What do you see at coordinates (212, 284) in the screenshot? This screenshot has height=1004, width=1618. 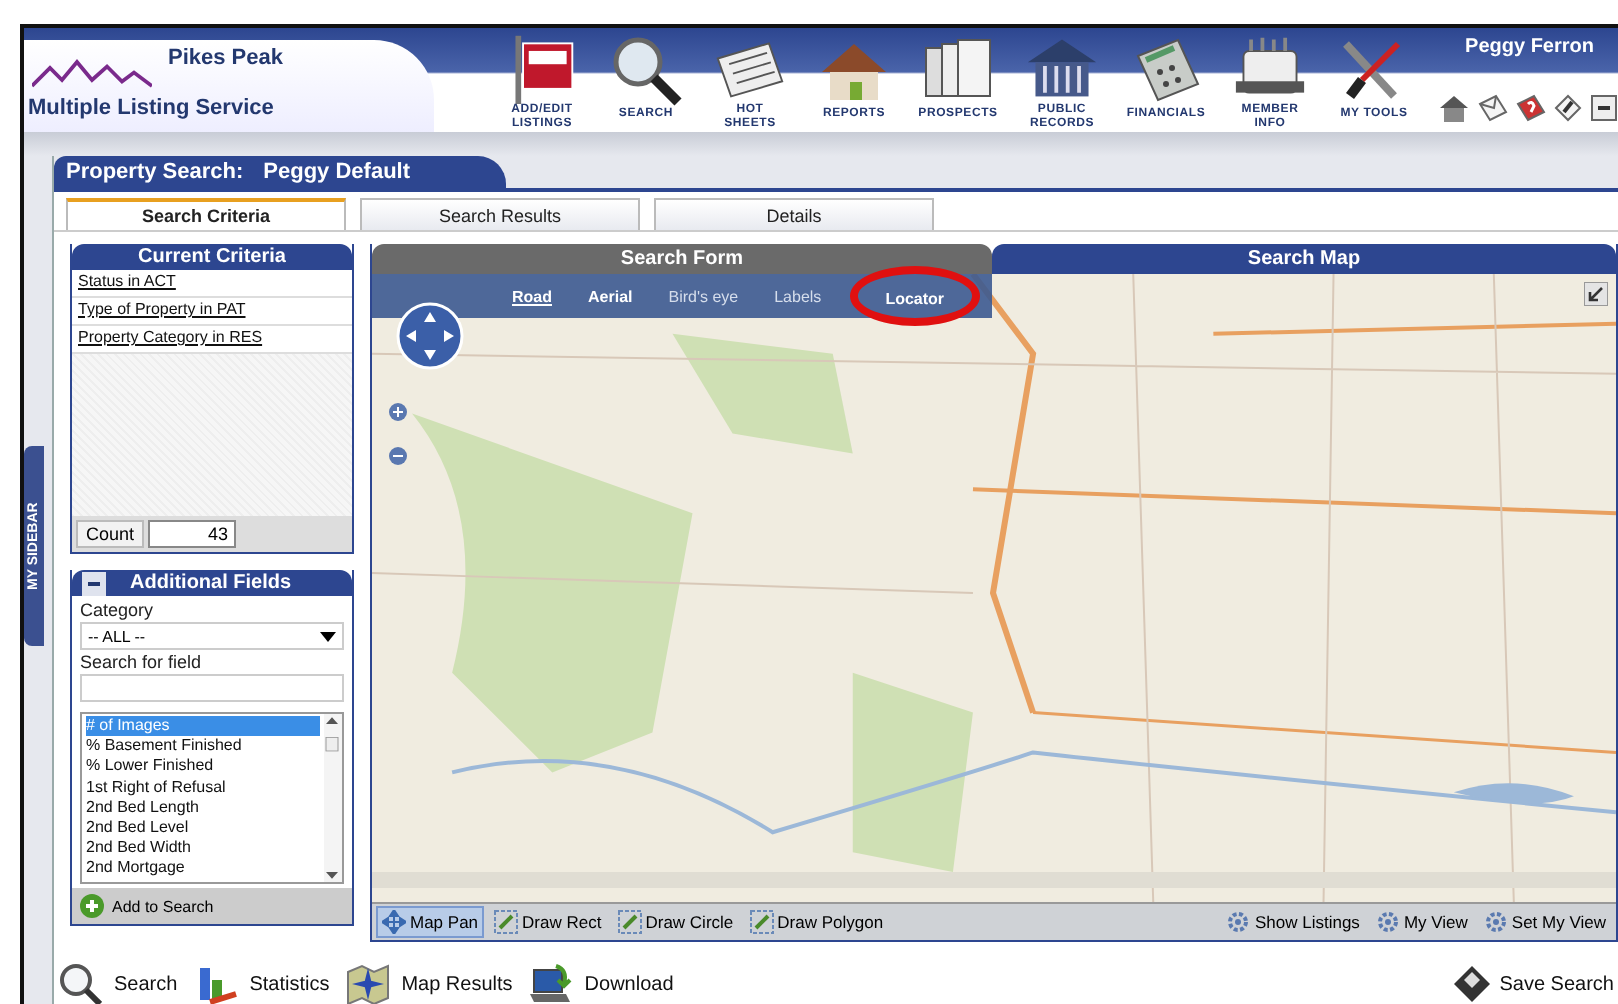 I see `criteria-link: Status in ACT` at bounding box center [212, 284].